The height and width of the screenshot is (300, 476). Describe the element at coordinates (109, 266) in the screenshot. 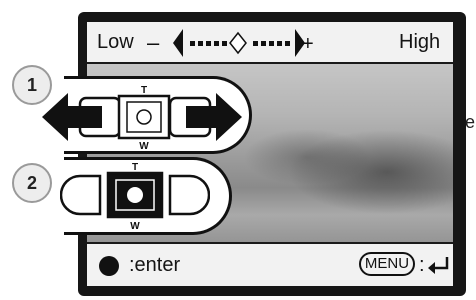

I see `center-button-icon` at that location.